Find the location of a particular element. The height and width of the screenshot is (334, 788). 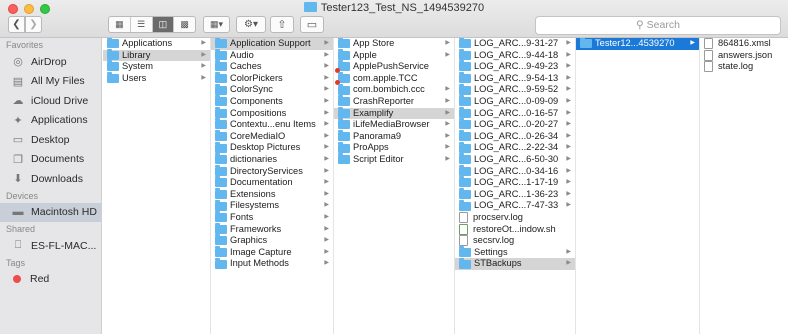

column-view-button: ◫ is located at coordinates (163, 24).